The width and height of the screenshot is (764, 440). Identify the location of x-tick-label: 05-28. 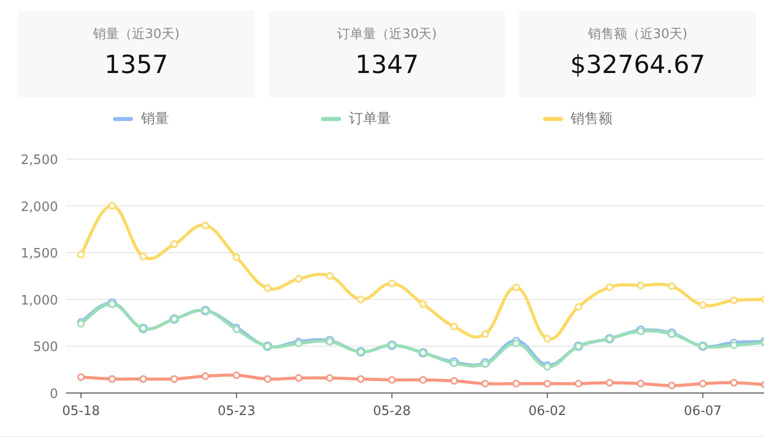
(392, 411).